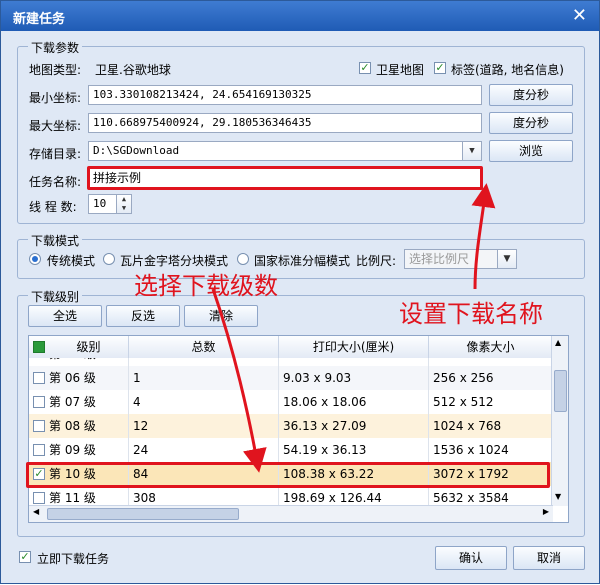 This screenshot has width=600, height=585. Describe the element at coordinates (55, 240) in the screenshot. I see `download-mode-title: 下载模式` at that location.